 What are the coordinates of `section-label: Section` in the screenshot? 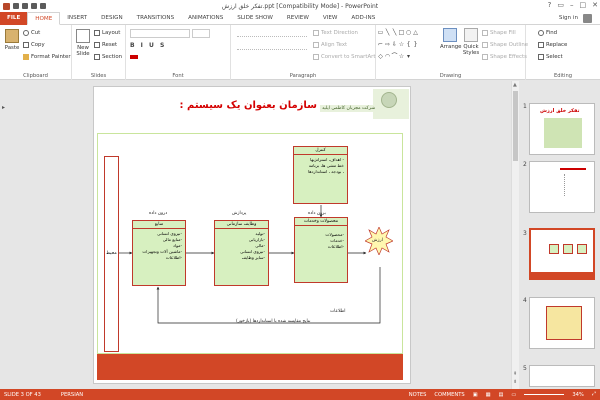 It's located at (112, 57).